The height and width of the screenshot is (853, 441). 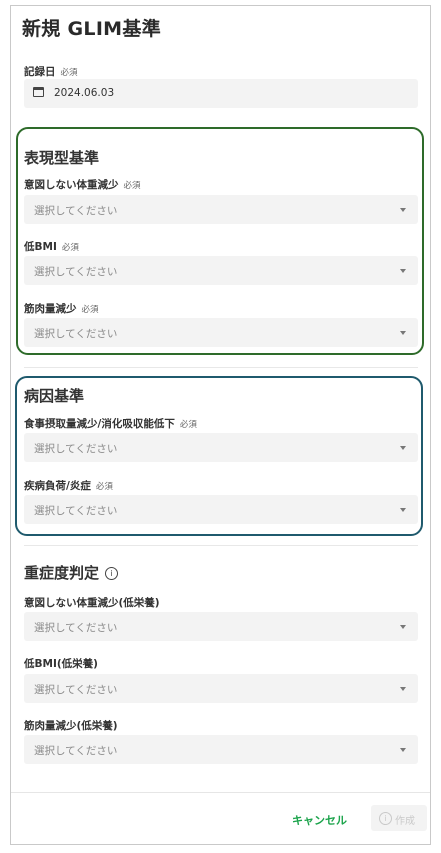 What do you see at coordinates (38, 92) in the screenshot?
I see `calendar-icon` at bounding box center [38, 92].